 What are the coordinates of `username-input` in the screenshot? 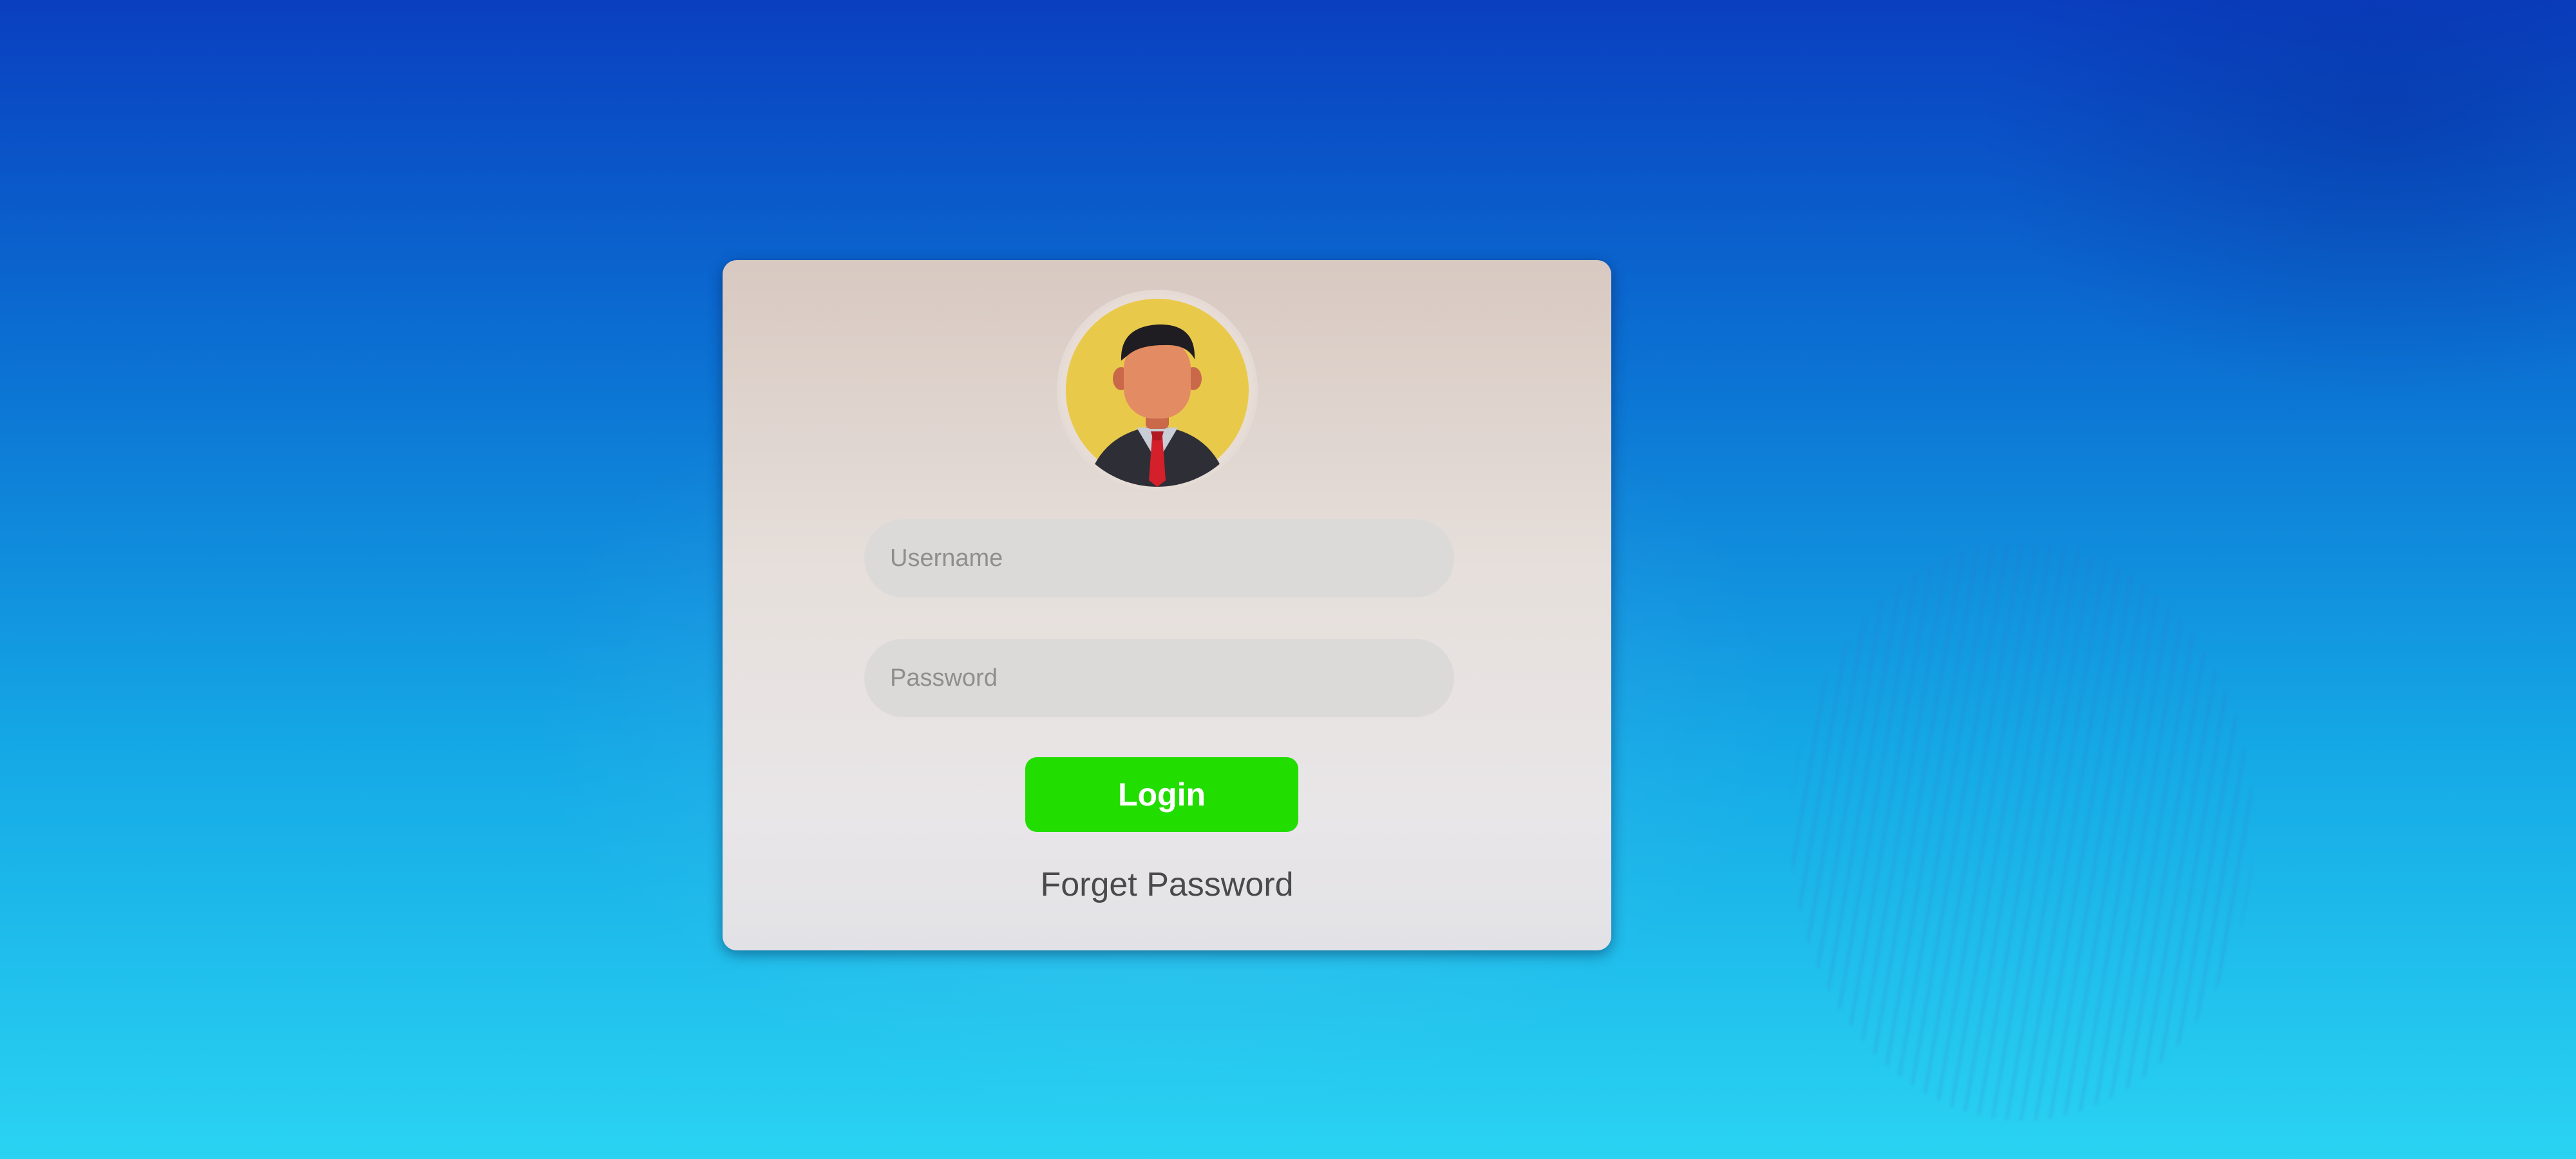 It's located at (1159, 558).